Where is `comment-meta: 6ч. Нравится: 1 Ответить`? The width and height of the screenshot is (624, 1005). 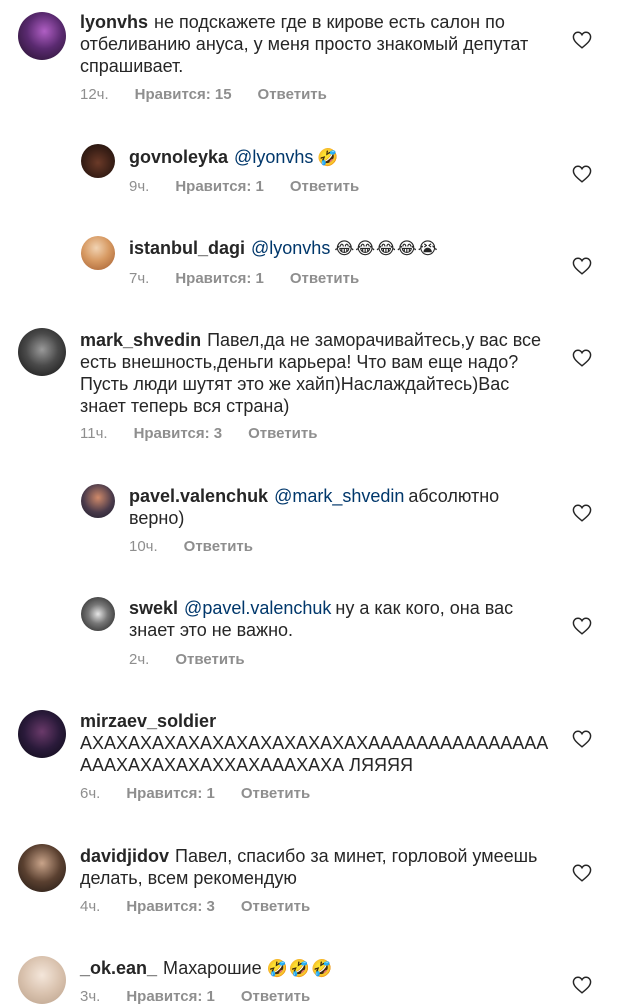
comment-meta: 6ч. Нравится: 1 Ответить is located at coordinates (195, 793).